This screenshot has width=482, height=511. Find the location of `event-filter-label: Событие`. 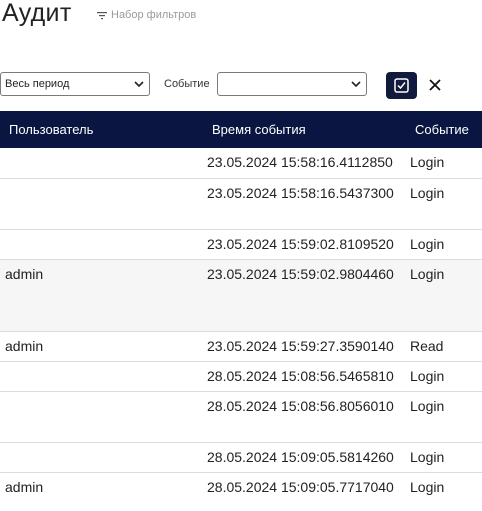

event-filter-label: Событие is located at coordinates (187, 84).